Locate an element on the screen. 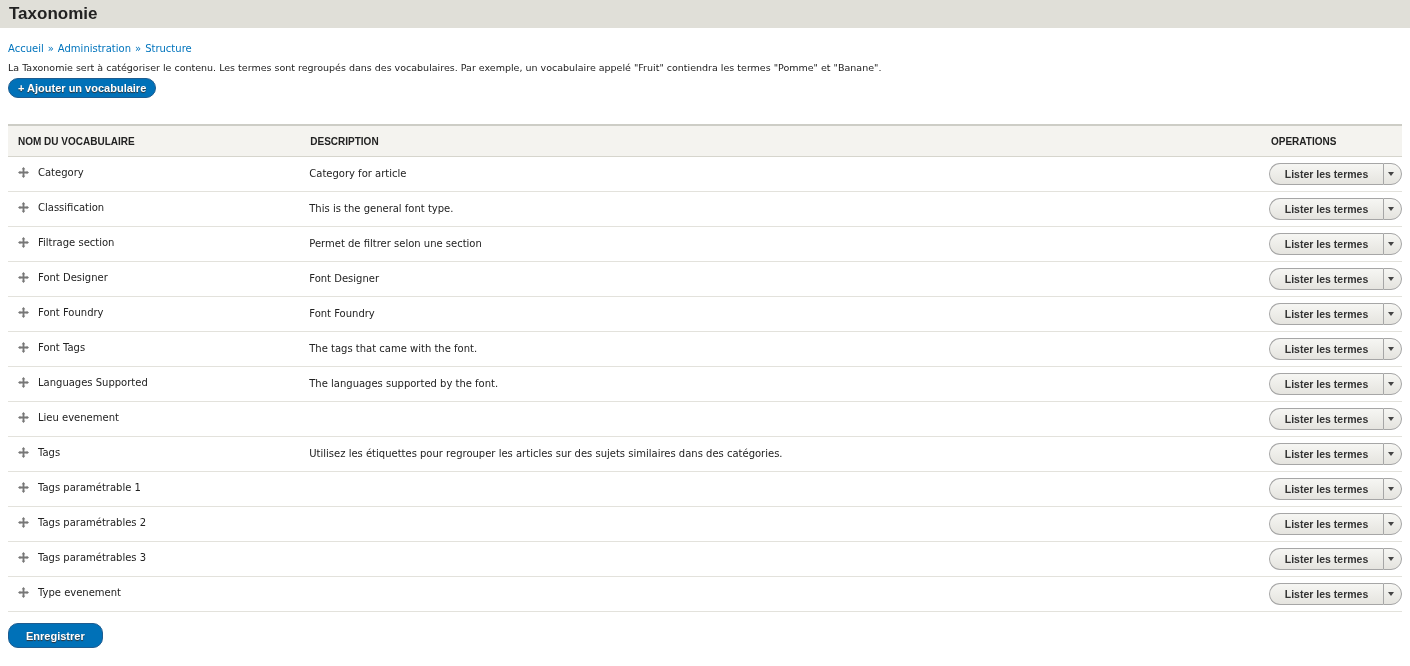 Image resolution: width=1410 pixels, height=666 pixels. vocabulary-name: Filtrage section is located at coordinates (76, 242).